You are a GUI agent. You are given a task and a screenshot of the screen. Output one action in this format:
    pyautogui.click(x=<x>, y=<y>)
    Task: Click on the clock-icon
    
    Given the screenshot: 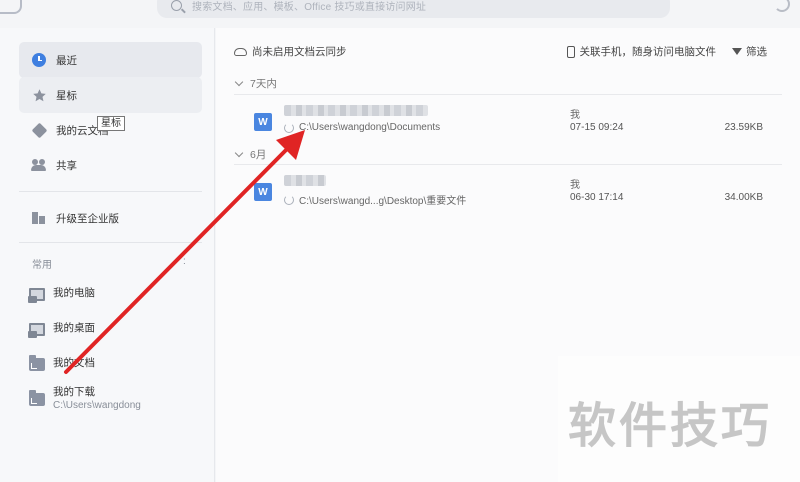 What is the action you would take?
    pyautogui.click(x=39, y=60)
    